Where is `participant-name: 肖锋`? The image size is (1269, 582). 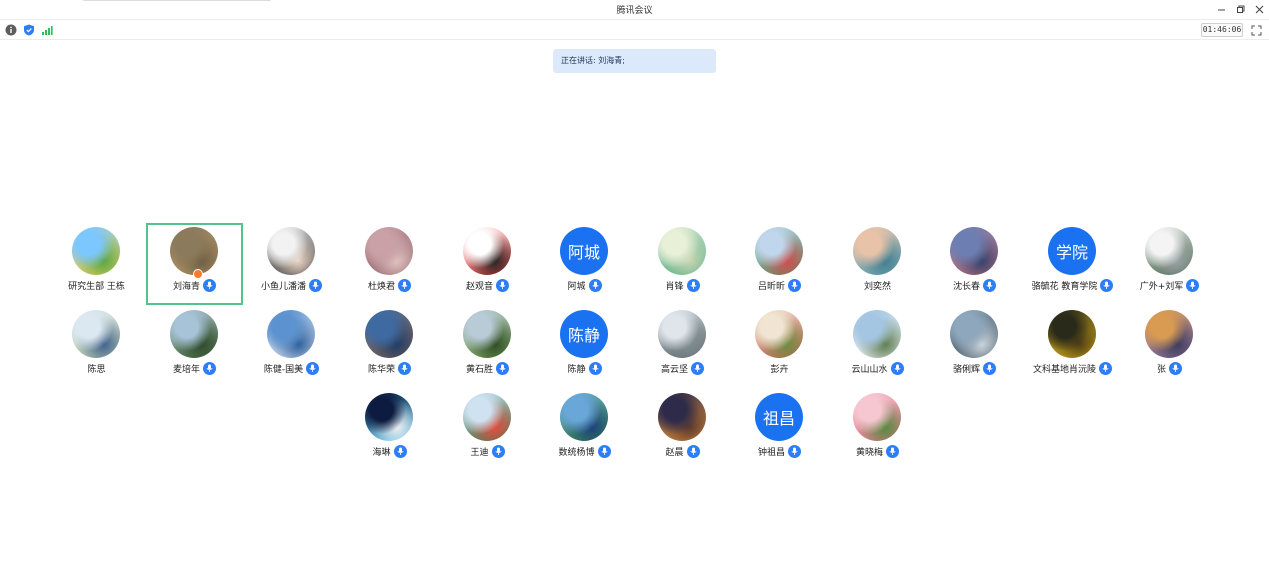 participant-name: 肖锋 is located at coordinates (674, 286).